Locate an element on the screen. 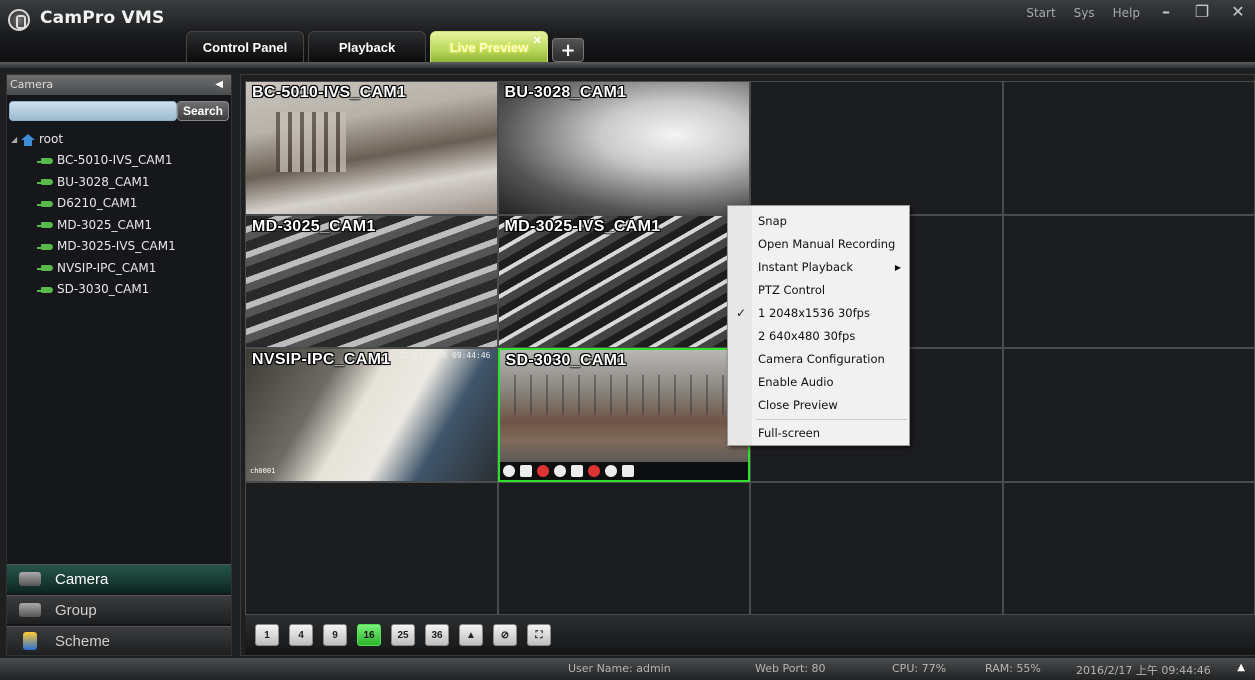 The width and height of the screenshot is (1255, 680). camera-label: NVSIP-IPC_CAM1 is located at coordinates (321, 359).